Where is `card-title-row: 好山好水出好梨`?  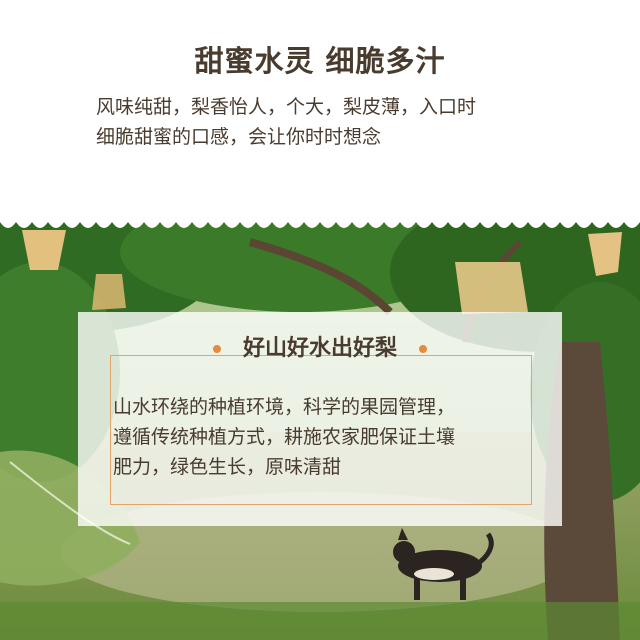 card-title-row: 好山好水出好梨 is located at coordinates (320, 346).